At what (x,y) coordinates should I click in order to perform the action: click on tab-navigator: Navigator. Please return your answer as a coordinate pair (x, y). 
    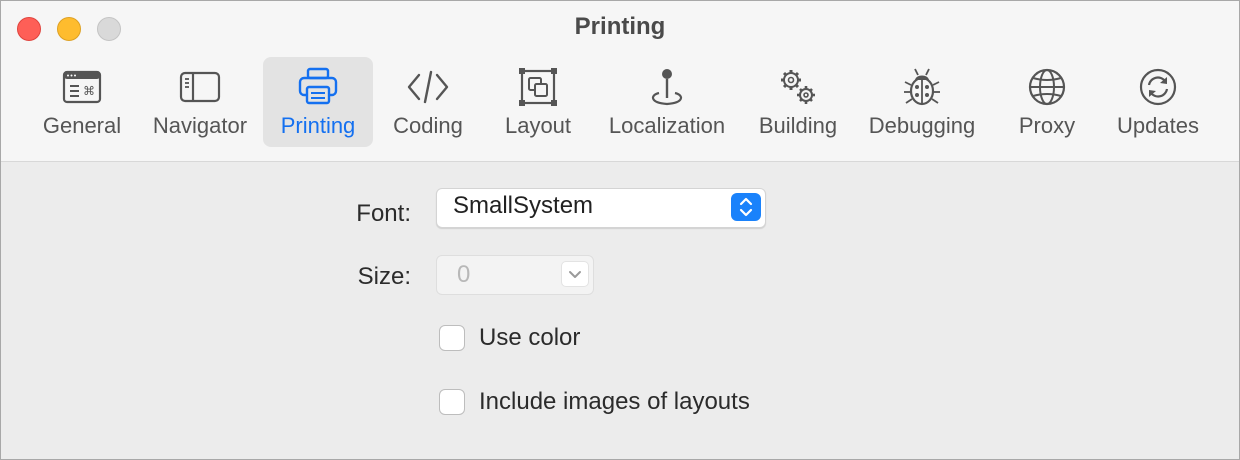
    Looking at the image, I should click on (200, 102).